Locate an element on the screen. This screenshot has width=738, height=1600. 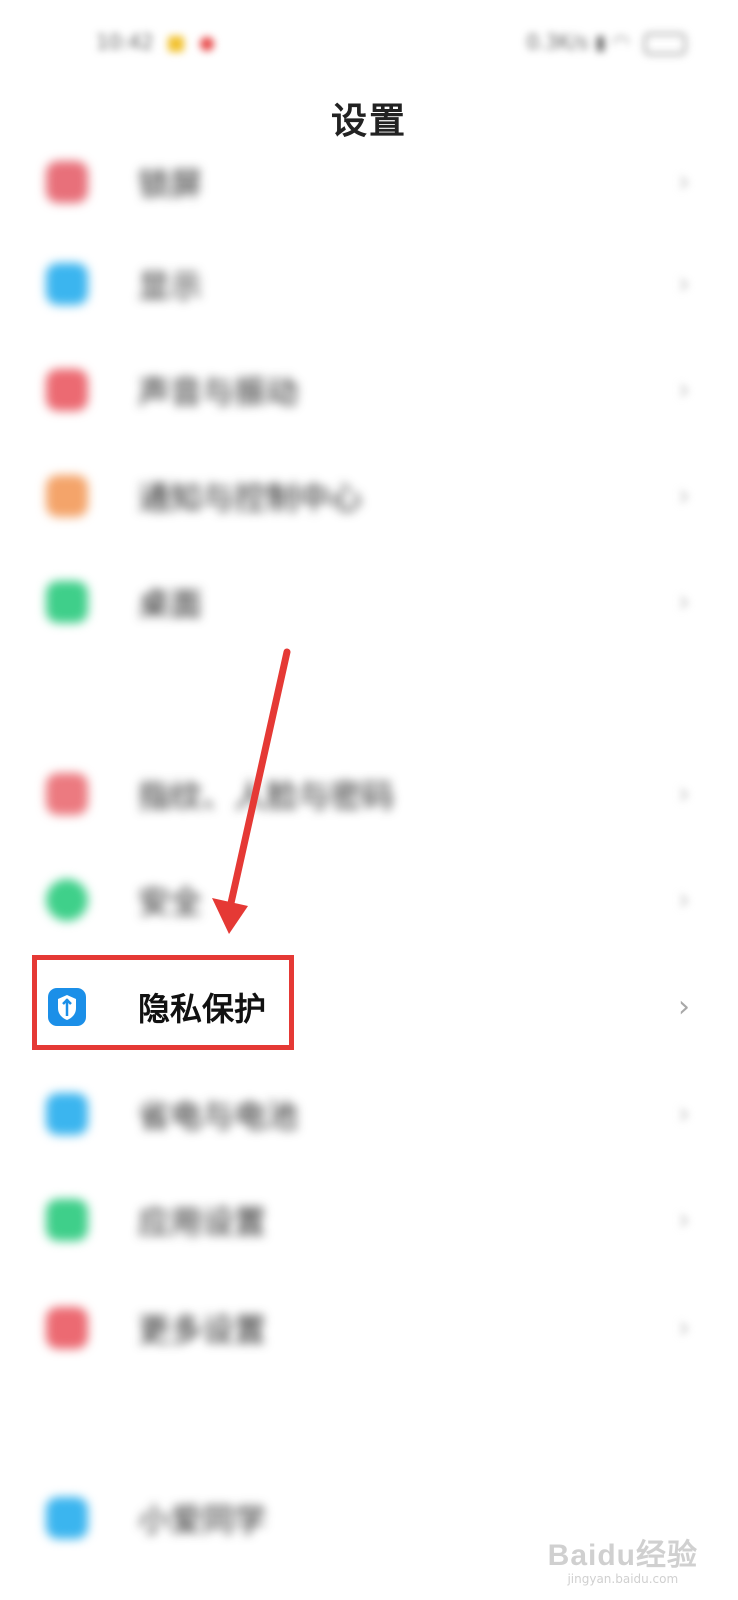
watermark: Baidu经验 jingyan.baidu.com is located at coordinates (623, 1558).